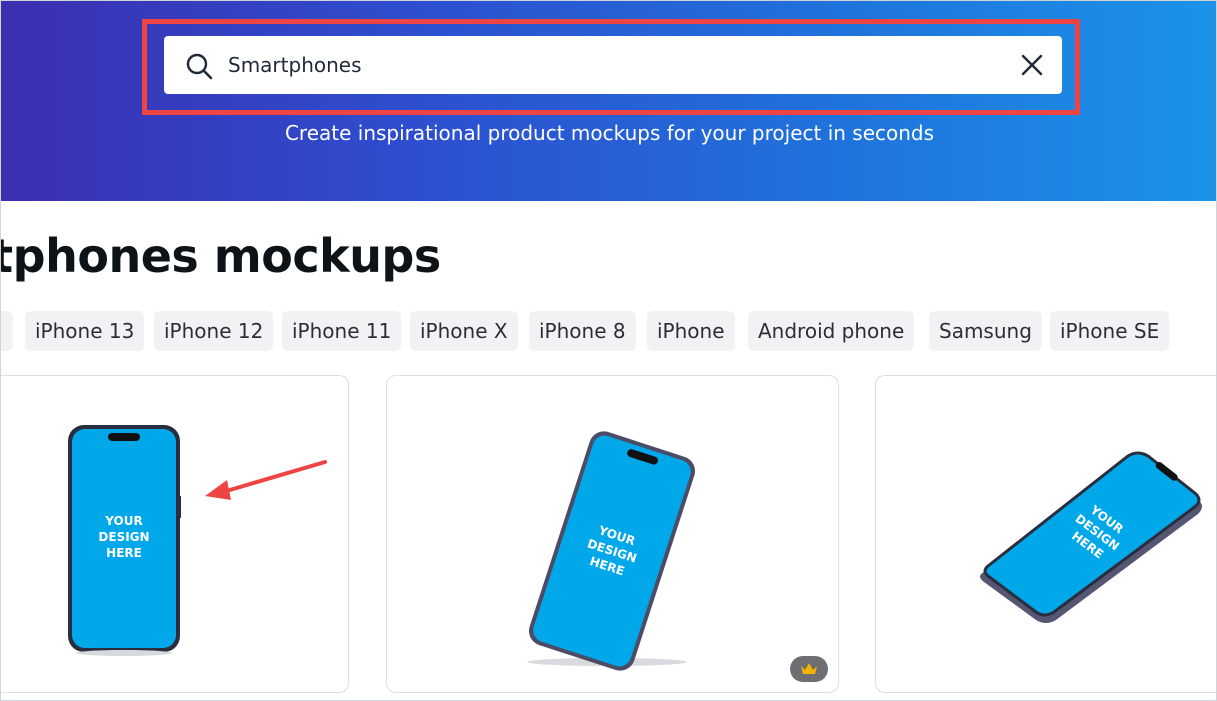 The width and height of the screenshot is (1217, 701). I want to click on annotation-highlight-box, so click(611, 67).